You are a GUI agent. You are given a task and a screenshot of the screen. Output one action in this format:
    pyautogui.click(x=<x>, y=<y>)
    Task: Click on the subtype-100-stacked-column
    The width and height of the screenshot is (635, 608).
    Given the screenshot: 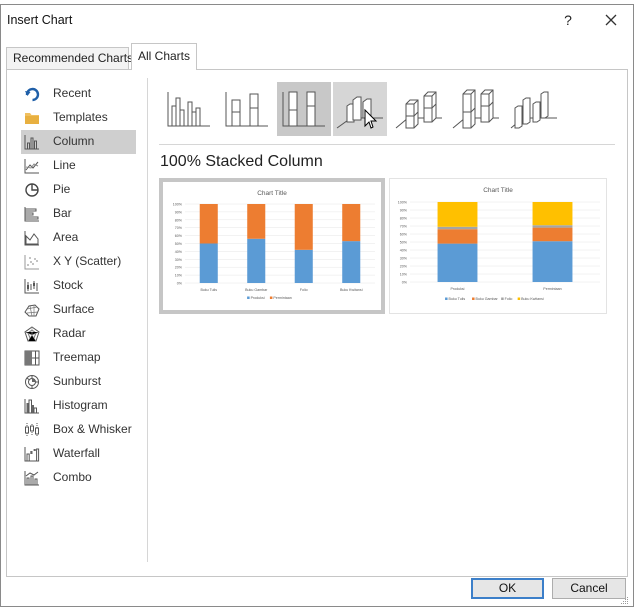 What is the action you would take?
    pyautogui.click(x=304, y=109)
    